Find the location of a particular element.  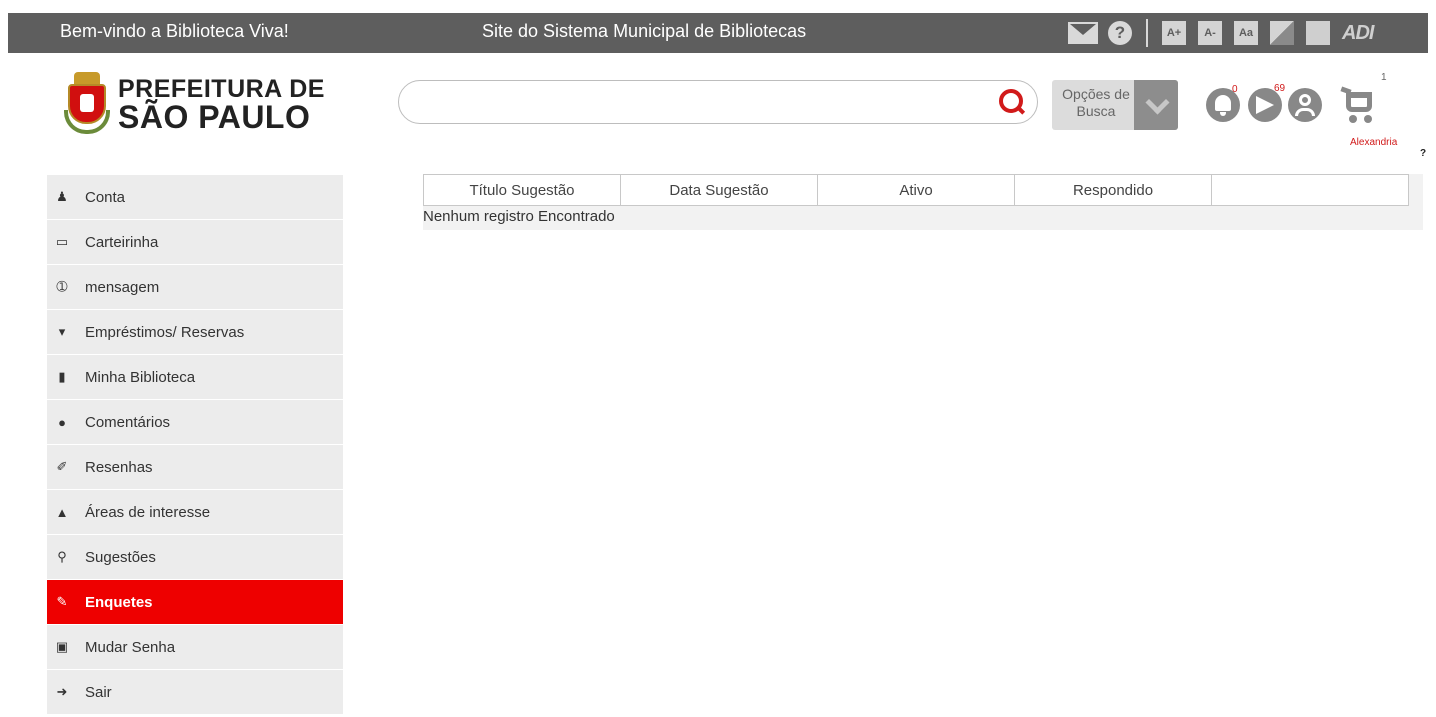

sidebar-item-comentarios: ● Comentários is located at coordinates (195, 422).